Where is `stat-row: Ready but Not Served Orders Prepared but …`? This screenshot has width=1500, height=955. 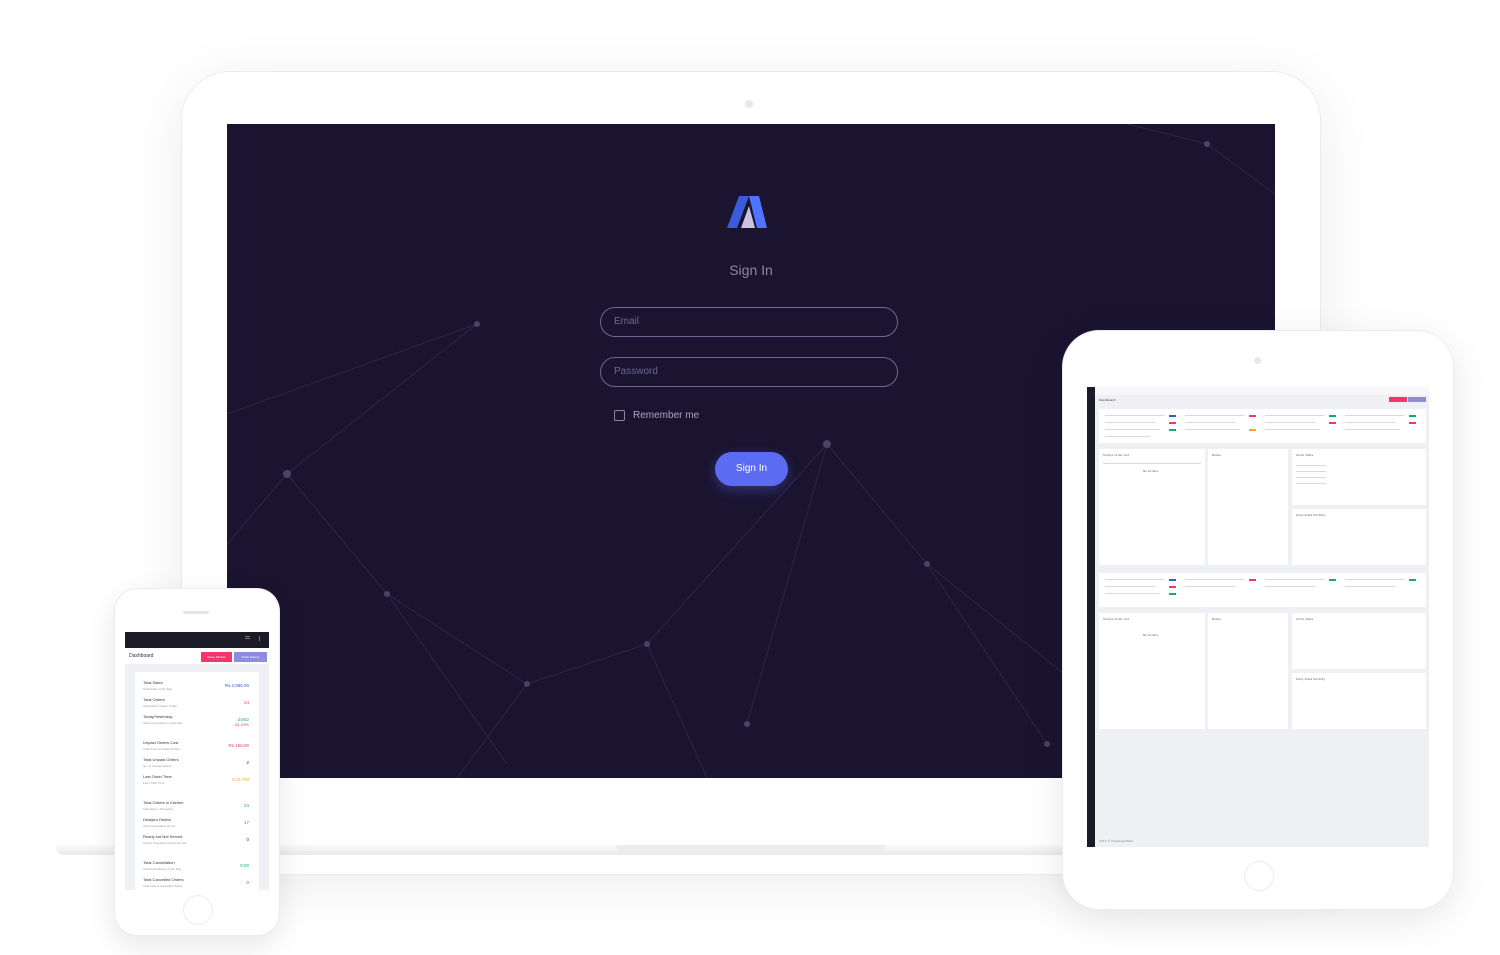
stat-row: Ready but Not Served Orders Prepared but … is located at coordinates (197, 842).